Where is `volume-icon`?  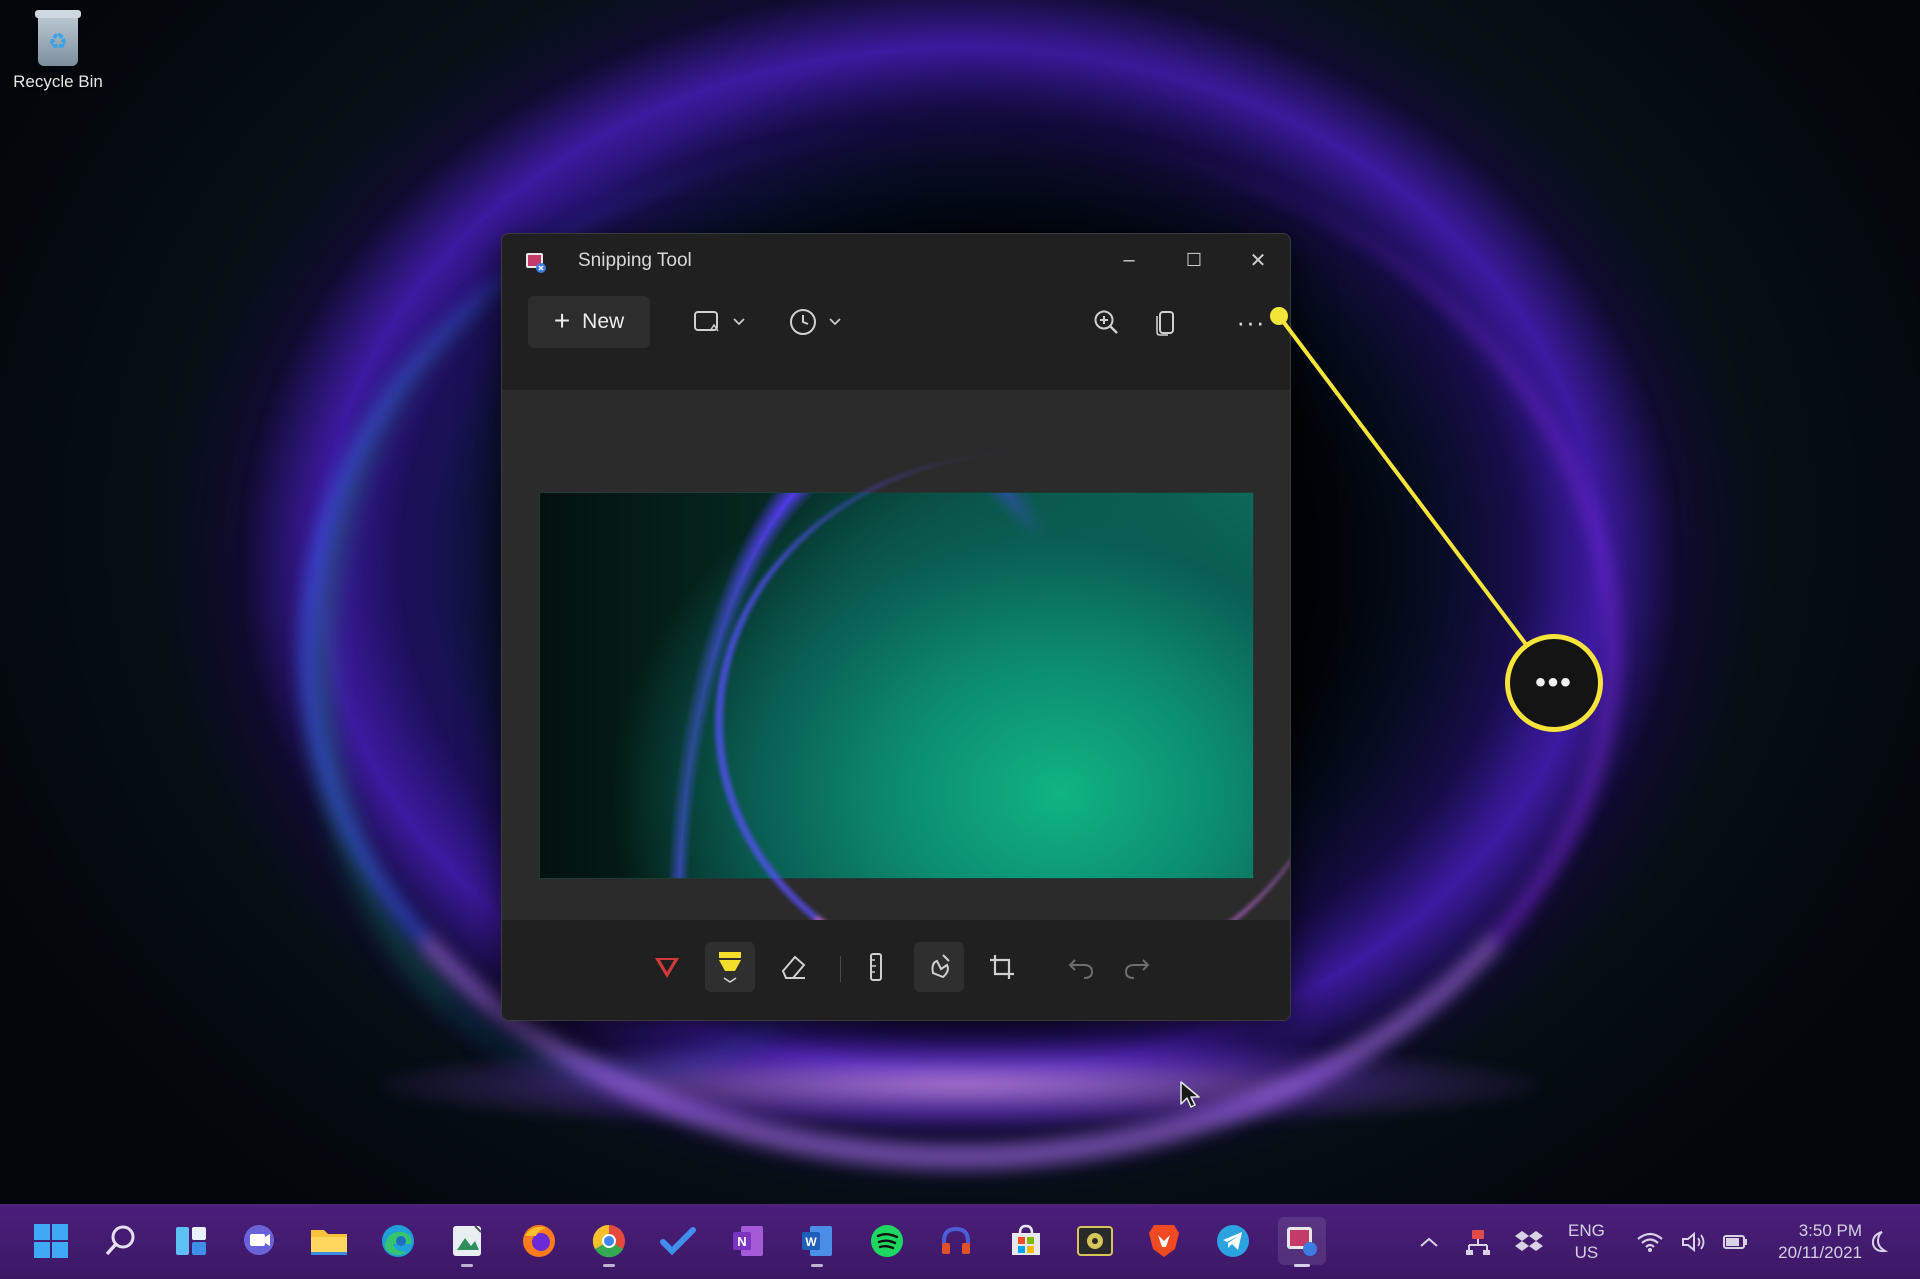 volume-icon is located at coordinates (1693, 1242).